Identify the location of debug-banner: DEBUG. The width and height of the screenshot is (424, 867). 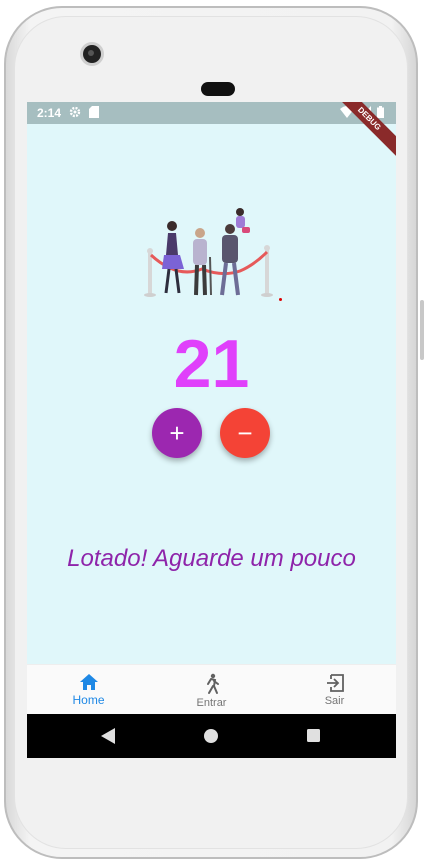
(360, 132).